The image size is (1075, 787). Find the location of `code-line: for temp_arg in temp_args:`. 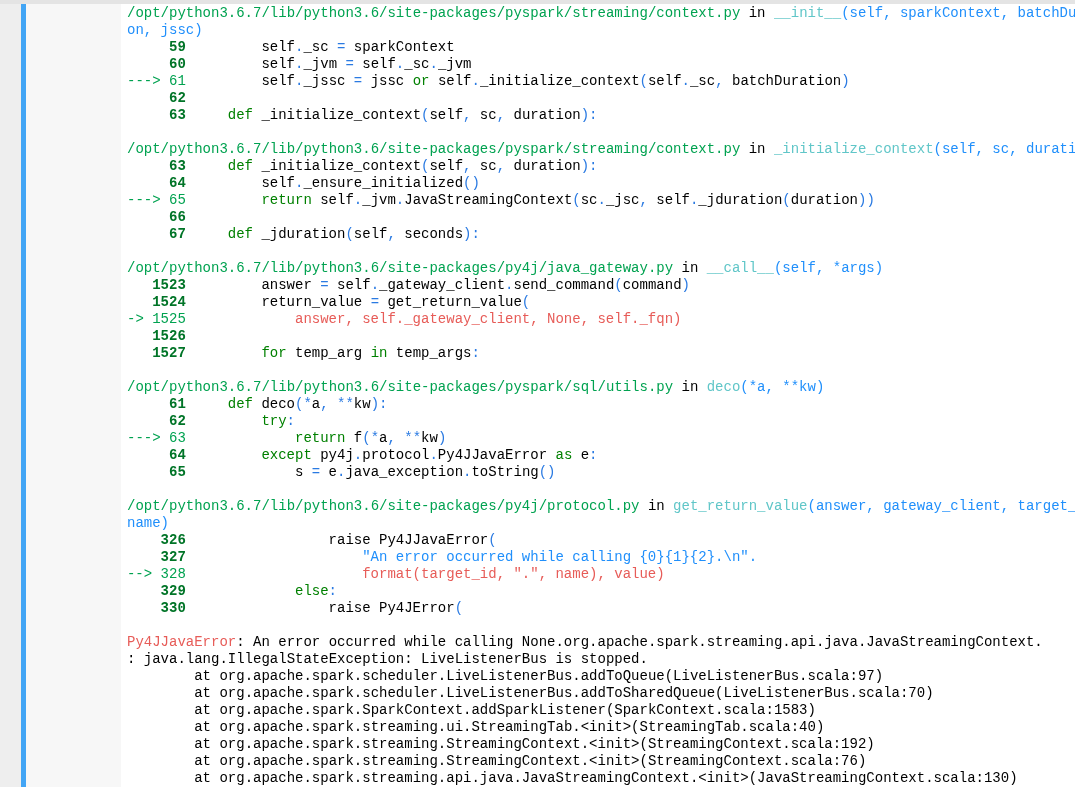

code-line: for temp_arg in temp_args: is located at coordinates (370, 353).